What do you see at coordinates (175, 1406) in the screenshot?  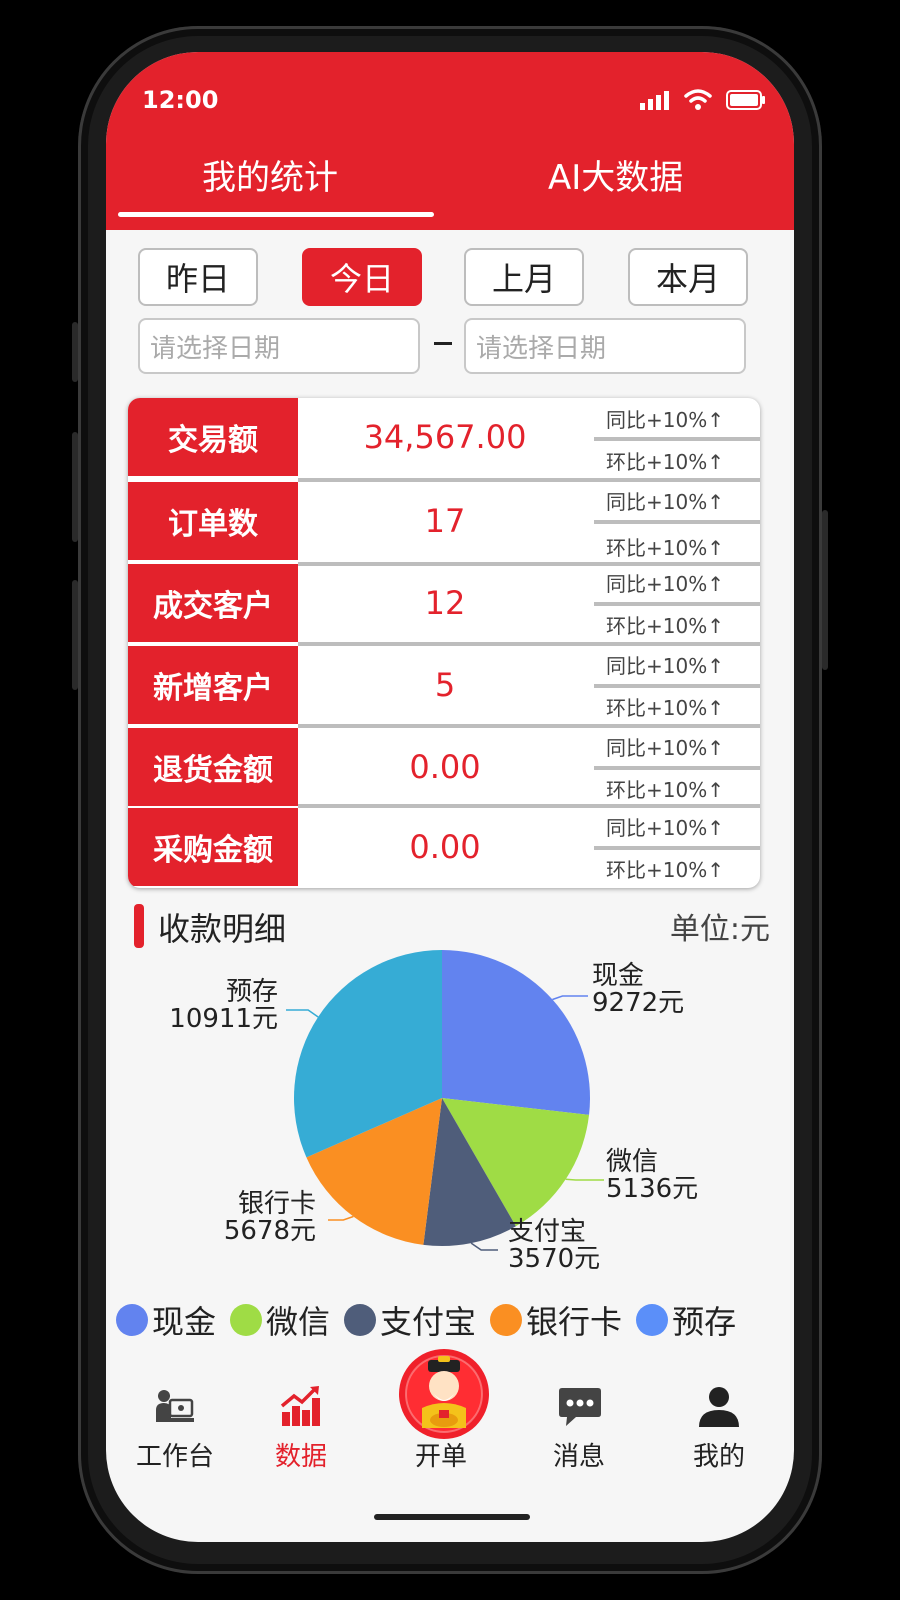 I see `workbench-icon` at bounding box center [175, 1406].